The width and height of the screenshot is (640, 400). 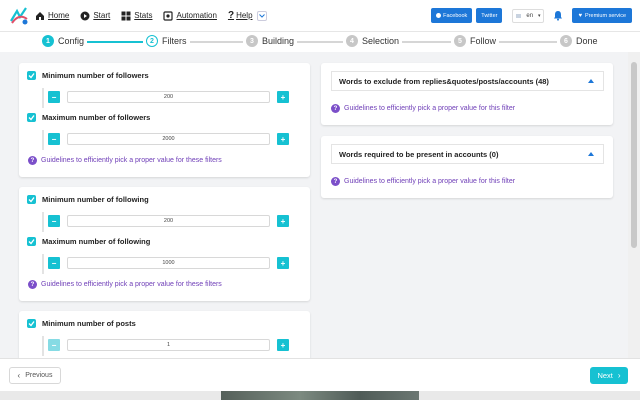 I want to click on chevron-right-icon: ›, so click(x=619, y=375).